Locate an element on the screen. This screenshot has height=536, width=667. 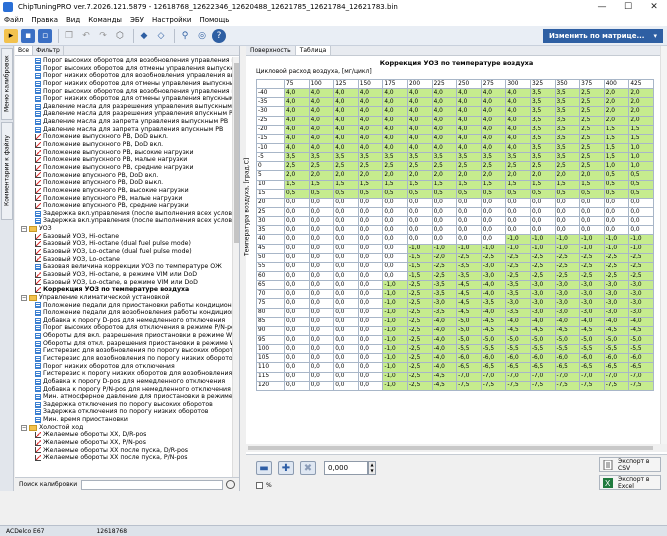
table-cell: 1,0 is located at coordinates (616, 166).